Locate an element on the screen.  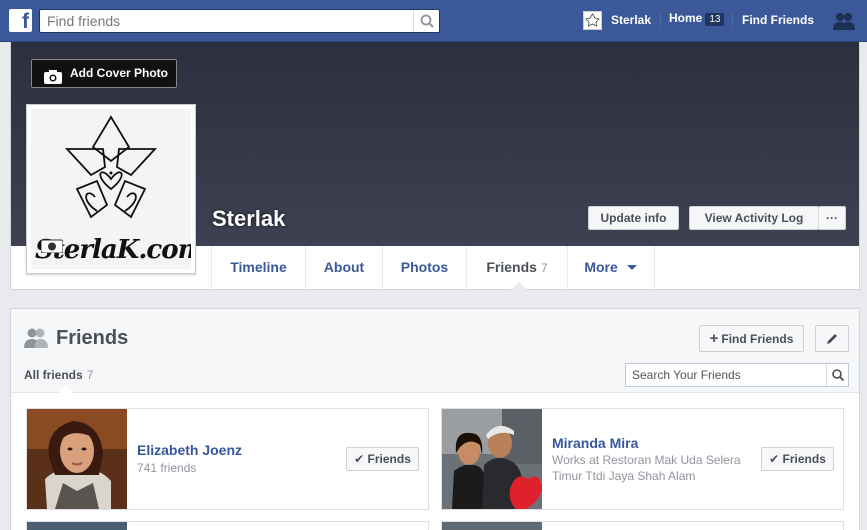
tab-more-label: More is located at coordinates (601, 267).